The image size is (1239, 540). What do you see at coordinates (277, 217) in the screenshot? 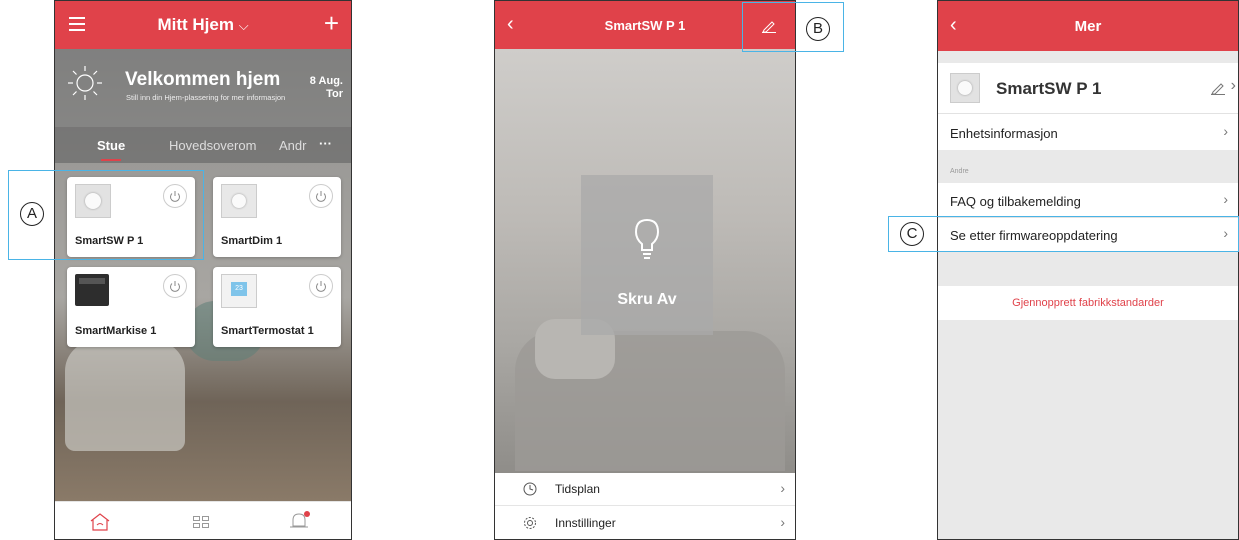
I see `device-card-smartdim: SmartDim 1` at bounding box center [277, 217].